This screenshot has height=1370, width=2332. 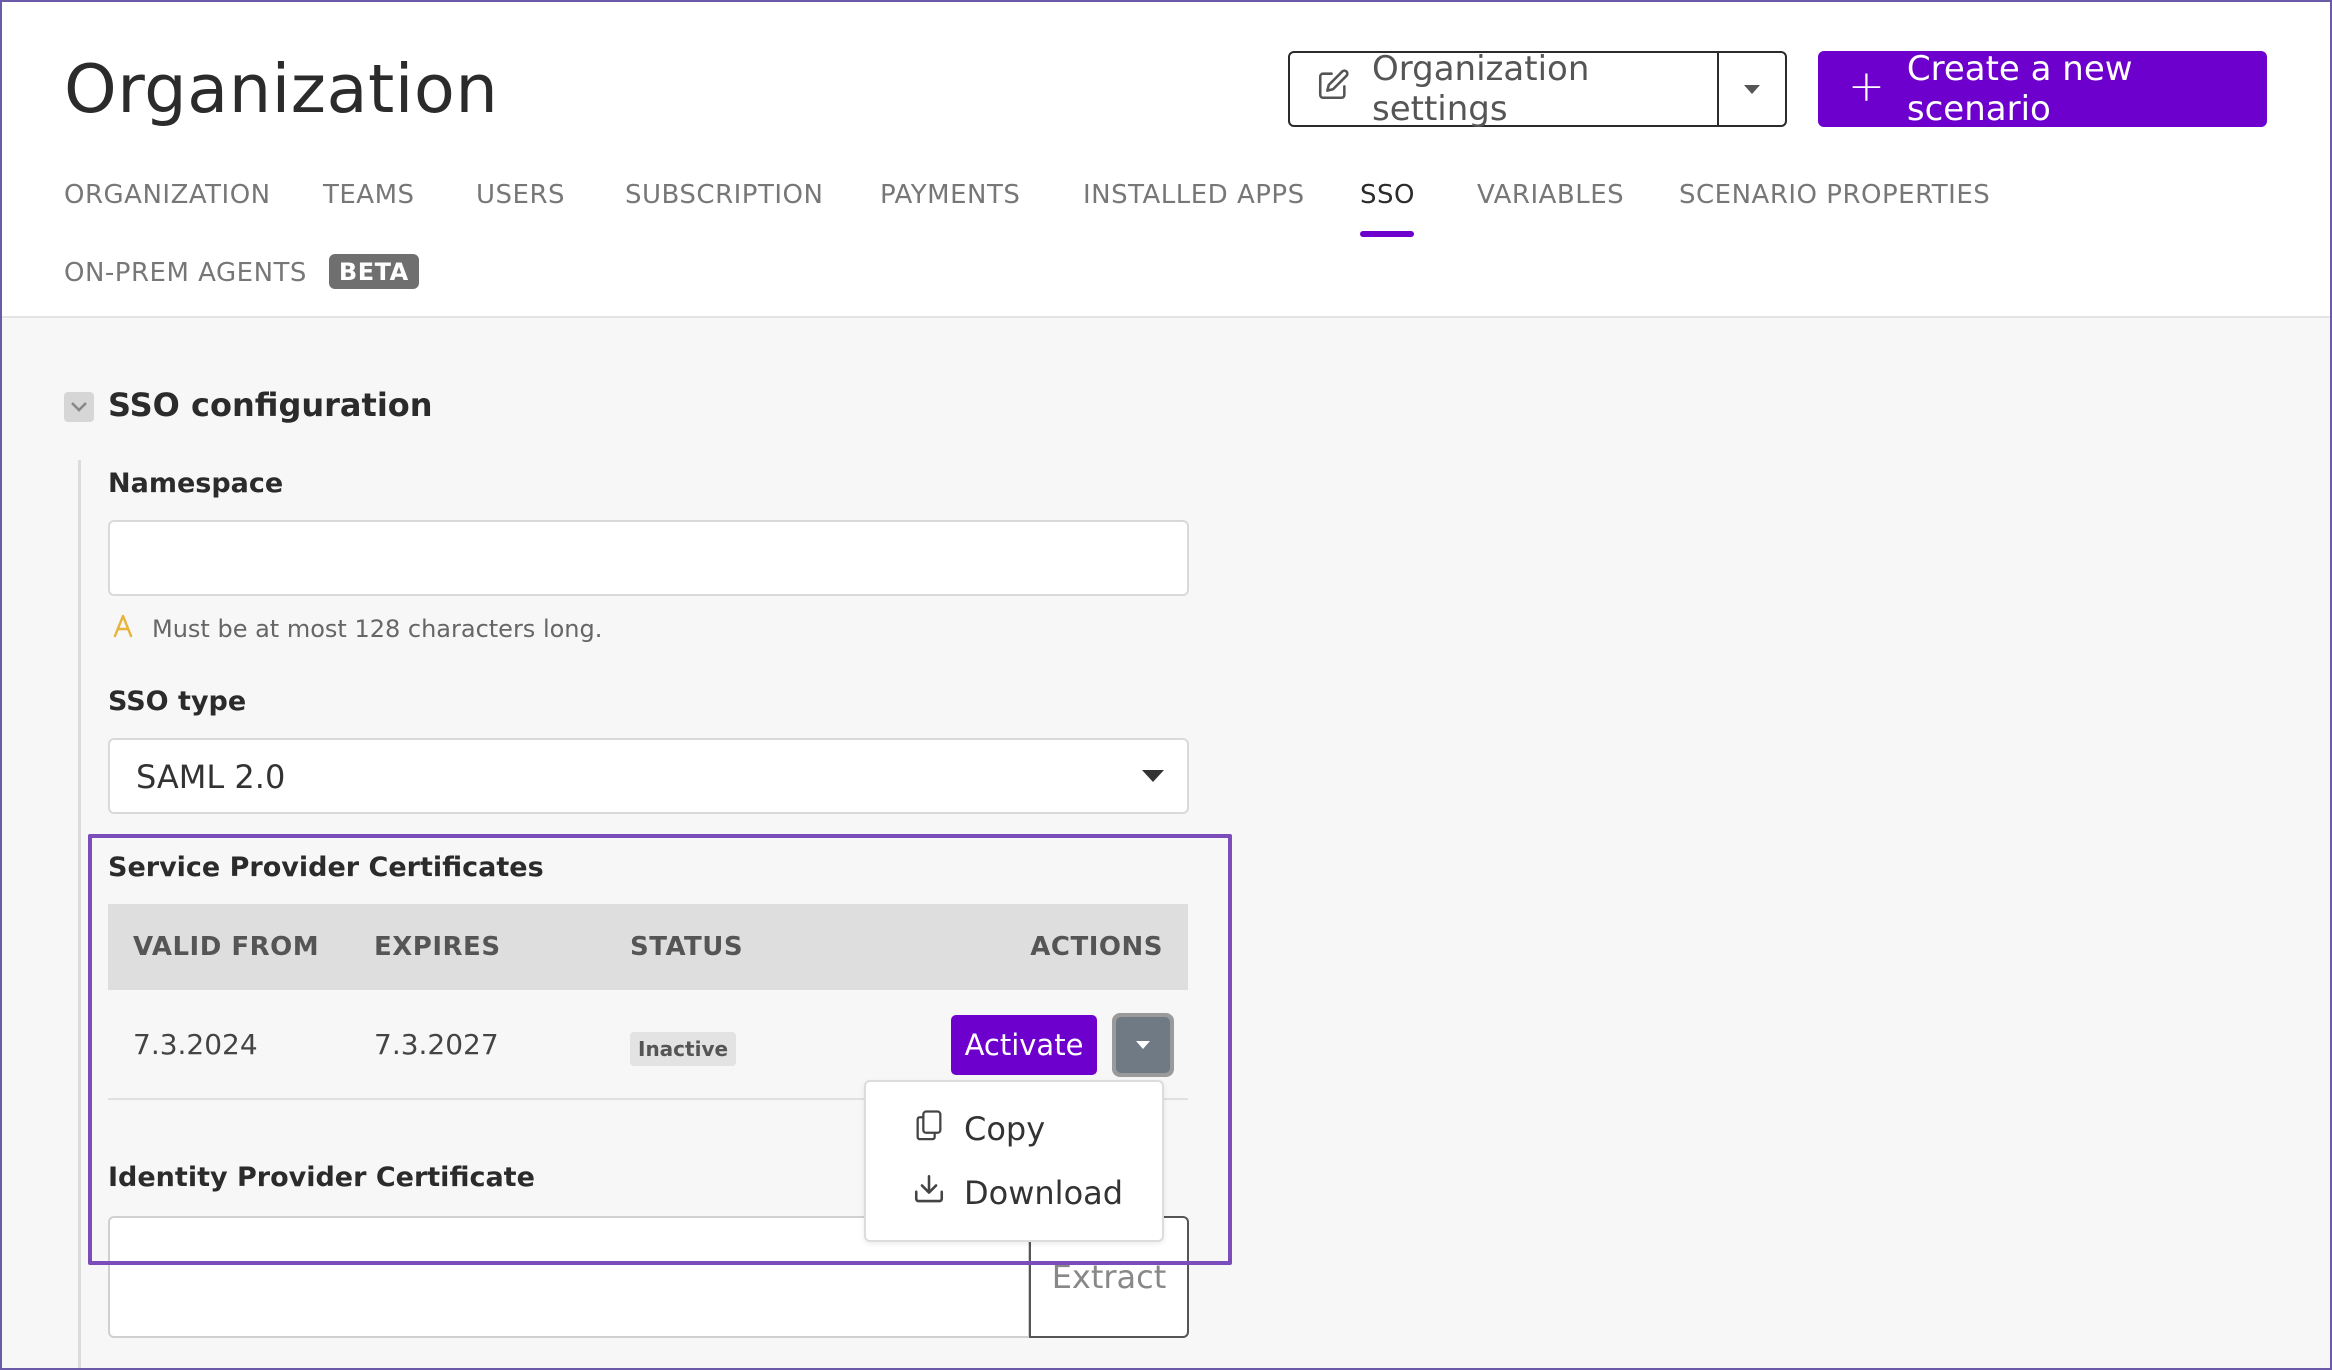 I want to click on menu-item-copy: Copy, so click(x=978, y=1129).